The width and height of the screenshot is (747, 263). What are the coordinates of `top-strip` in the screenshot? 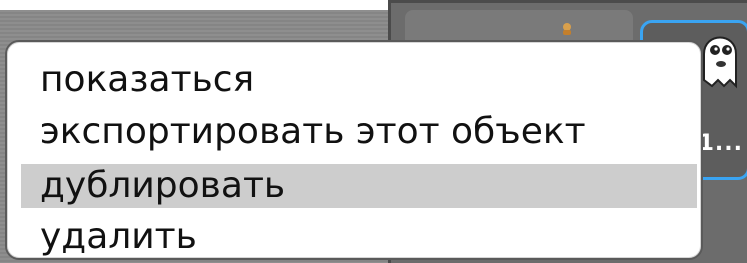 It's located at (199, 5).